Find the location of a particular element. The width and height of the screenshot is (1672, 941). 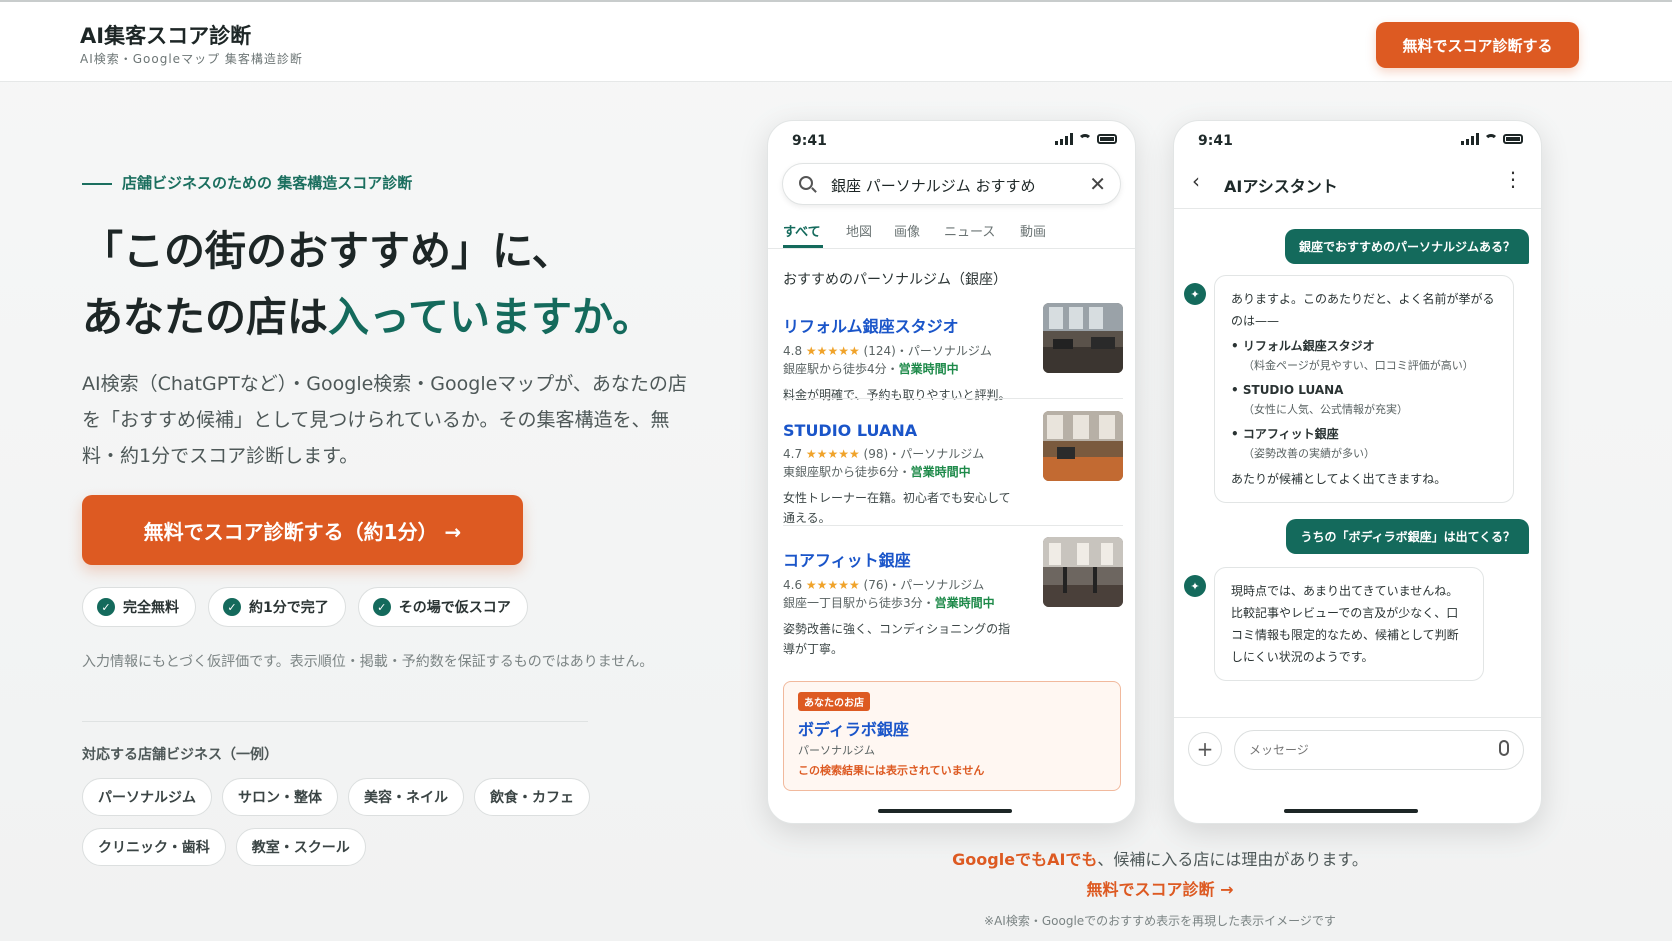

headline-line2-prefix: あなたの店は is located at coordinates (205, 317).